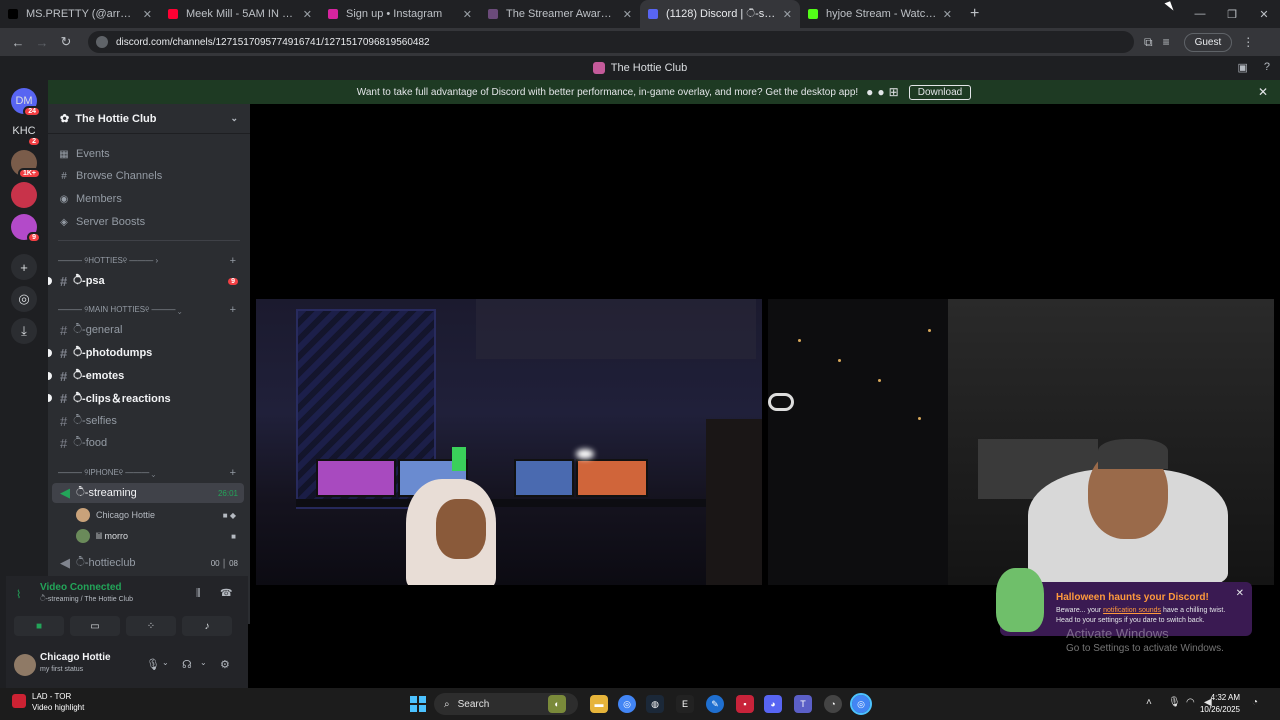  What do you see at coordinates (418, 704) in the screenshot?
I see `start-button` at bounding box center [418, 704].